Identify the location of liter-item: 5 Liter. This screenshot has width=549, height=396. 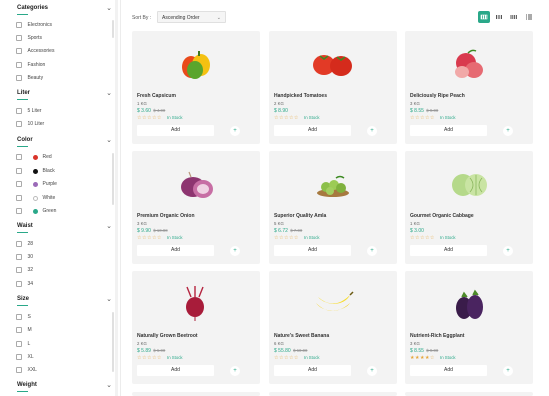
(28, 111).